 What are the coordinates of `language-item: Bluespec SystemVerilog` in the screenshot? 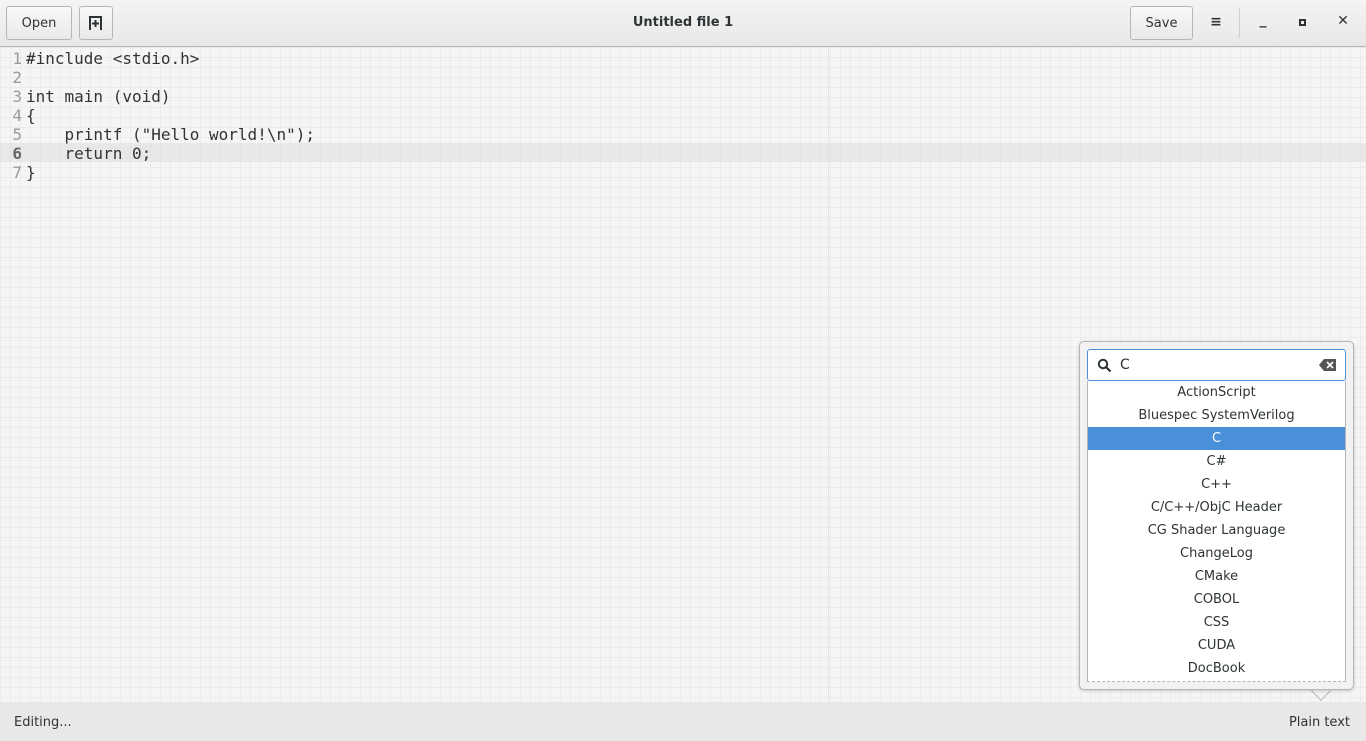 It's located at (1216, 415).